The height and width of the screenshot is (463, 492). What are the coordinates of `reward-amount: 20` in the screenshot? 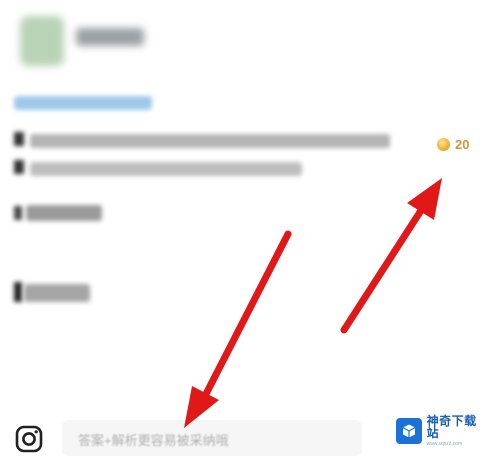 It's located at (462, 144).